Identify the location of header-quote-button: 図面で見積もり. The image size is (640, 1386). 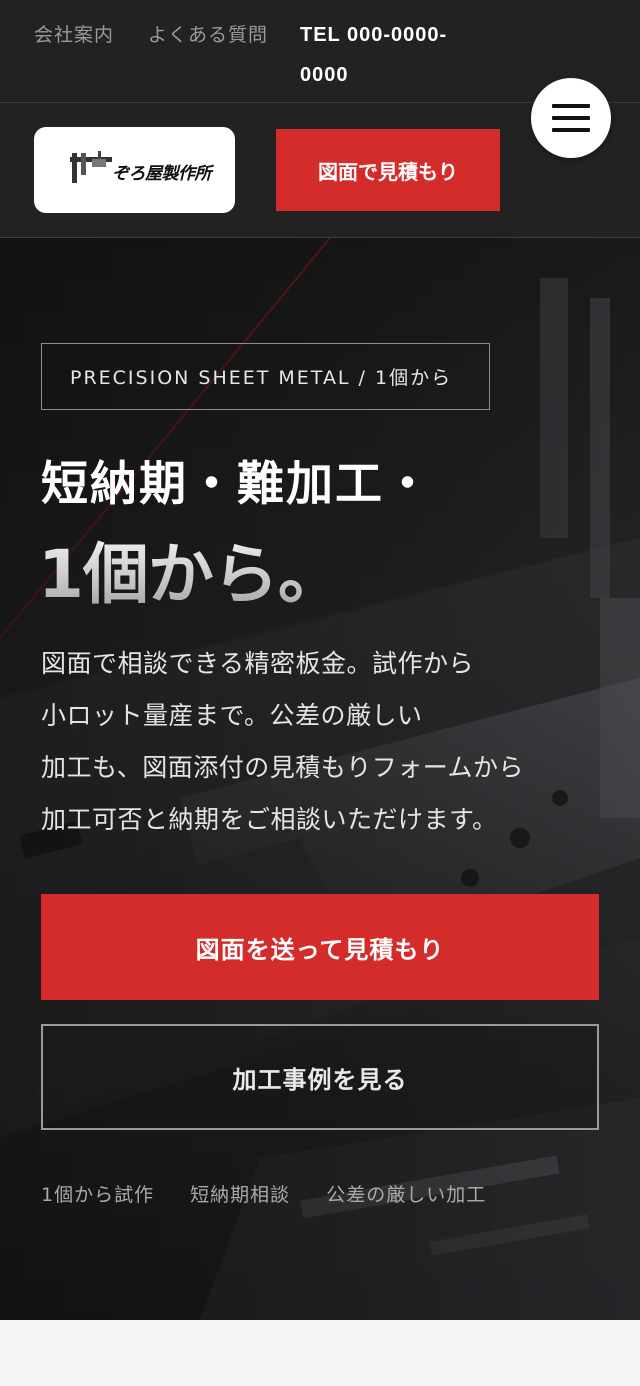
(388, 170).